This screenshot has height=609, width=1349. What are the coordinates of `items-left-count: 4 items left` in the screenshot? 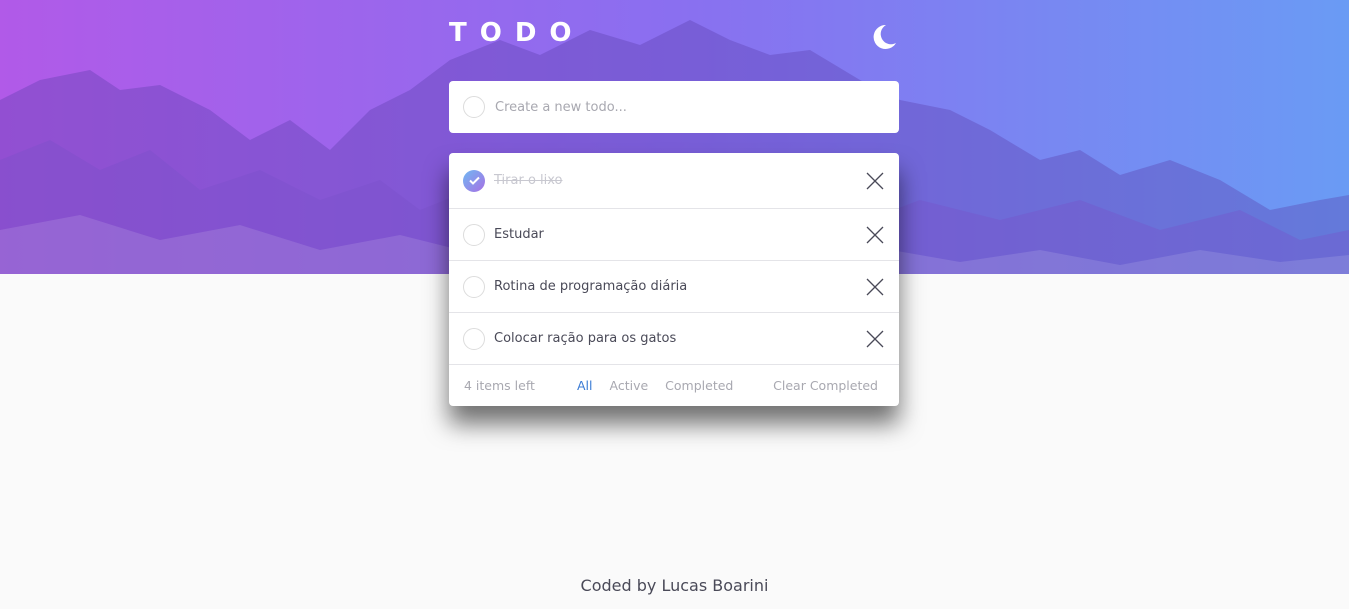 It's located at (499, 385).